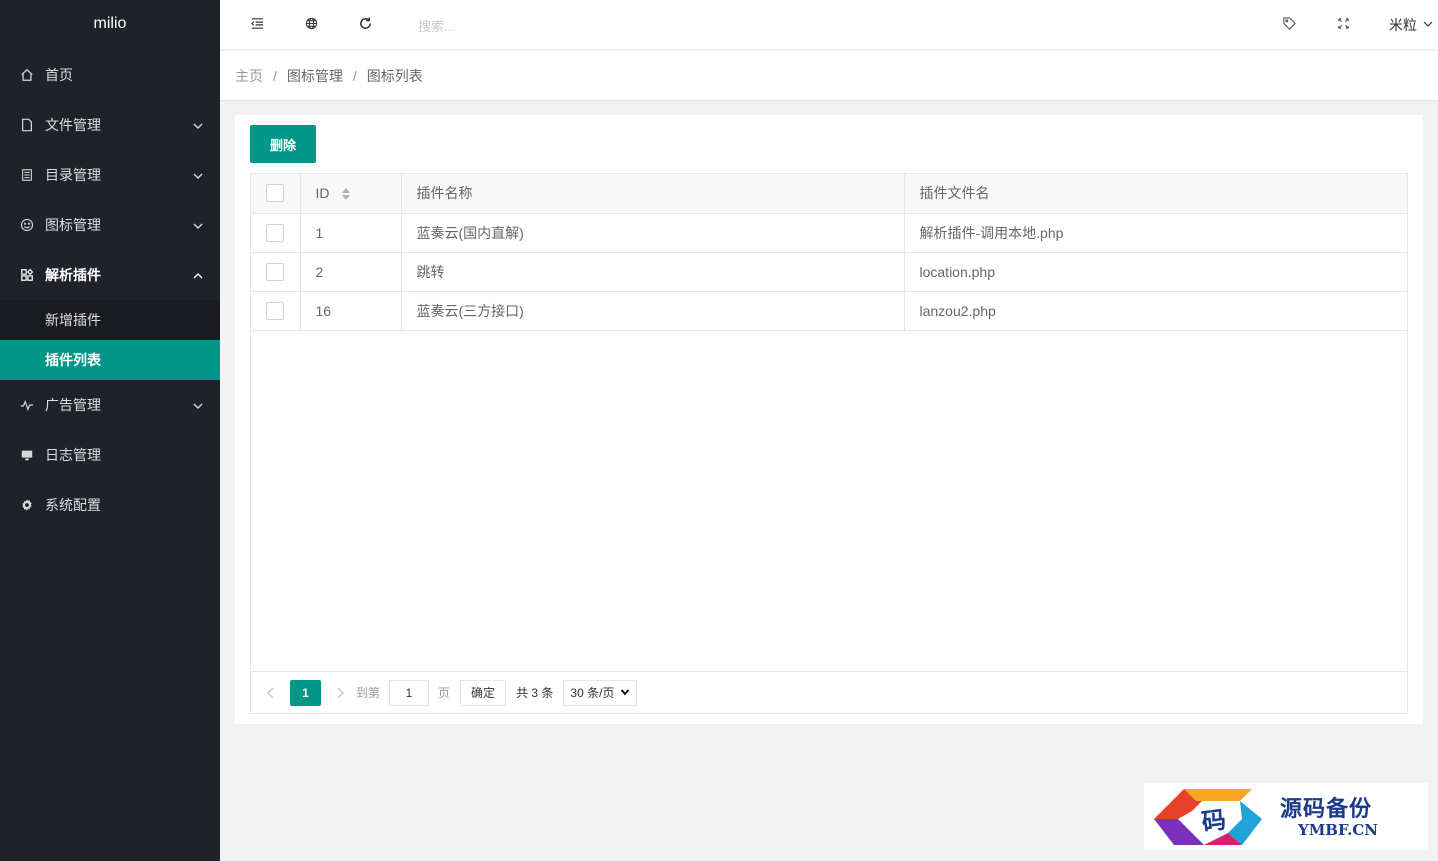 The width and height of the screenshot is (1438, 861). What do you see at coordinates (1155, 272) in the screenshot?
I see `cell-file: location.php` at bounding box center [1155, 272].